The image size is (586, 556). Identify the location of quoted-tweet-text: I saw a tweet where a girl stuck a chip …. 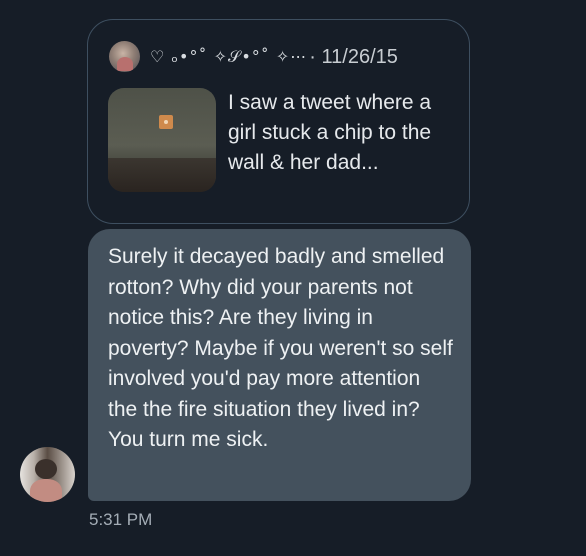
(330, 132).